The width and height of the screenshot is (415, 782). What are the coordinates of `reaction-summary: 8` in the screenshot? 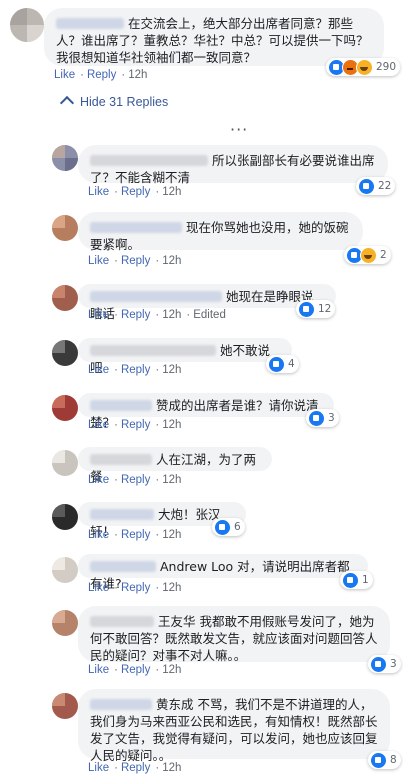 It's located at (384, 760).